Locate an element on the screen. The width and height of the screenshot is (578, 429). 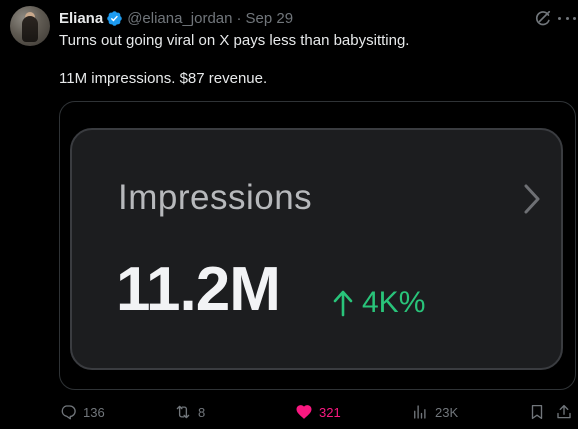
handle: @eliana_jordan is located at coordinates (179, 18).